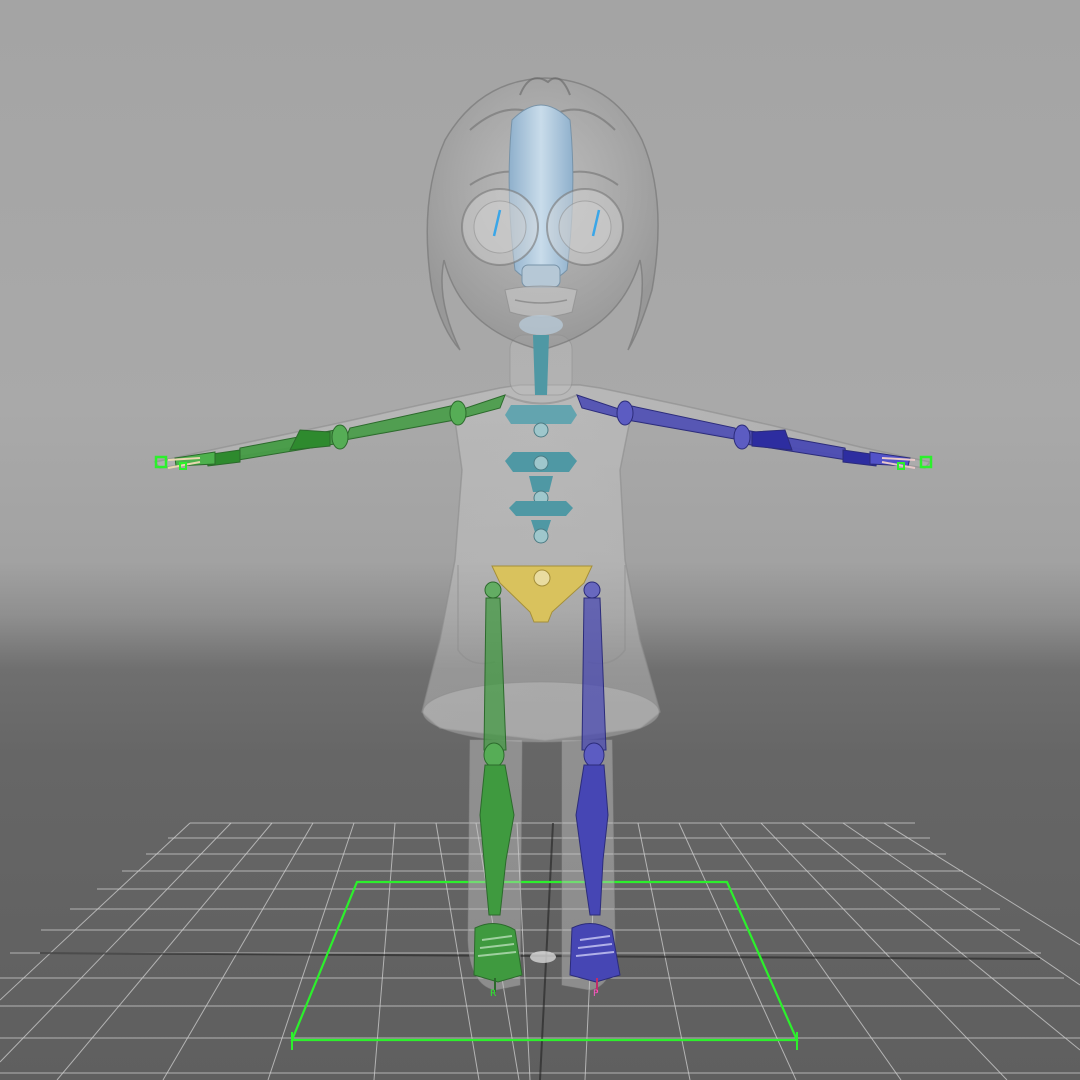  Describe the element at coordinates (596, 994) in the screenshot. I see `left-foot-label: P` at that location.